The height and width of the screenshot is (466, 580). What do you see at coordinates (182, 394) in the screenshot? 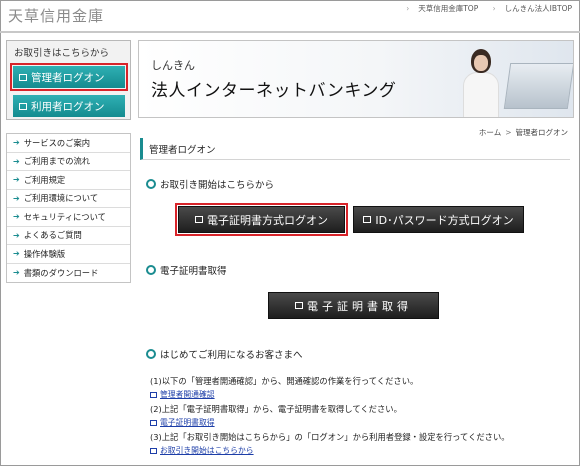
I see `admin-activation-link: 管理者開通確認` at bounding box center [182, 394].